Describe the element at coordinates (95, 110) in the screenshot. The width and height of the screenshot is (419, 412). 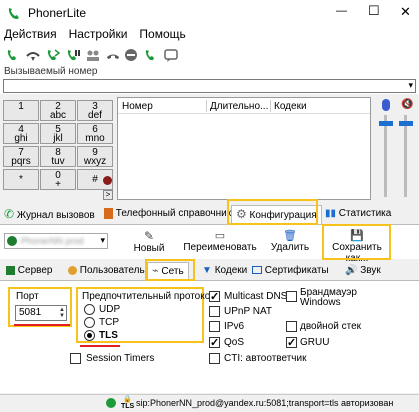
I see `key-3: 3 def` at that location.